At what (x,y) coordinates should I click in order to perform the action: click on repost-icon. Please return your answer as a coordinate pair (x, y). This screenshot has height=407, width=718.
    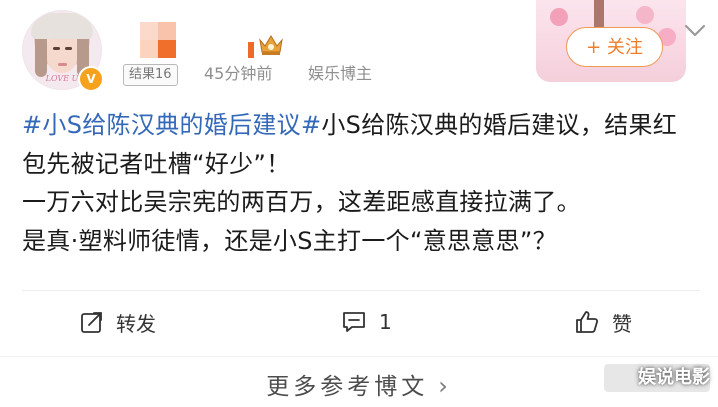
    Looking at the image, I should click on (91, 322).